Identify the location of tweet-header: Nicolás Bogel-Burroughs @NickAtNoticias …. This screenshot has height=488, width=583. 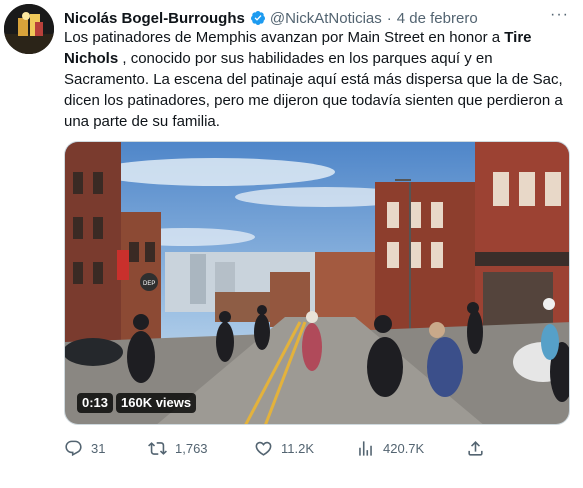
(318, 18).